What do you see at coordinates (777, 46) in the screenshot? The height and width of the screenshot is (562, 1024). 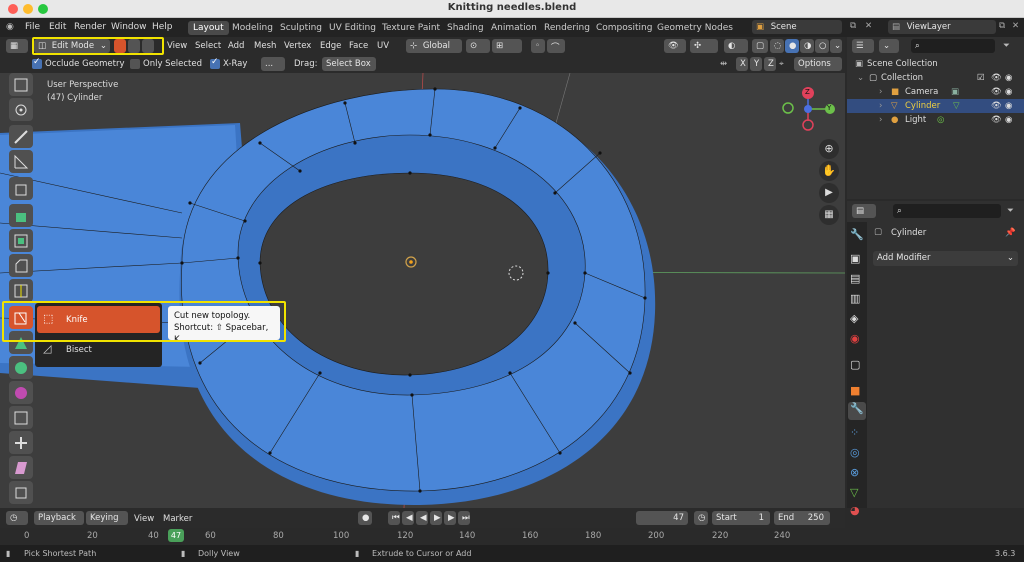 I see `shading-wireframe-button: ◌` at bounding box center [777, 46].